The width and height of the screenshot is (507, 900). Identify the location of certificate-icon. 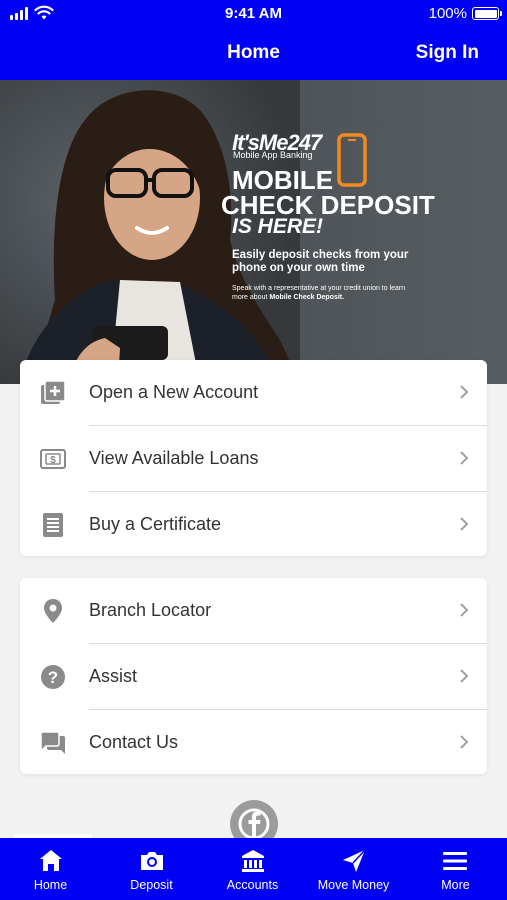
(53, 525).